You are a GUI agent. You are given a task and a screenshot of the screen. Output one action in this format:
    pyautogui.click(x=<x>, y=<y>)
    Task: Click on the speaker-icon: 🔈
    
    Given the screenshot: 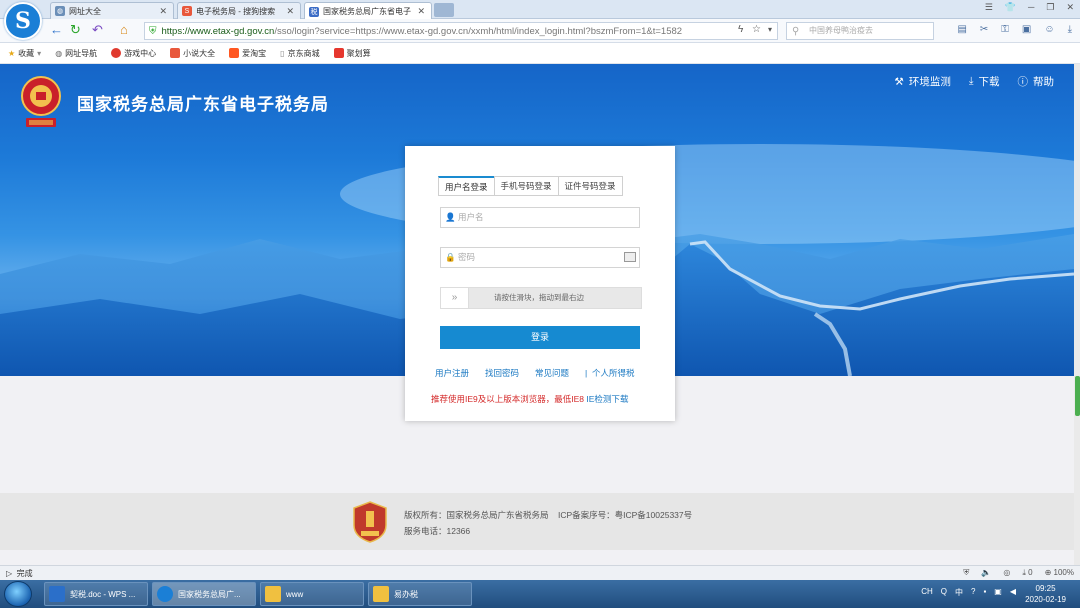 What is the action you would take?
    pyautogui.click(x=986, y=573)
    